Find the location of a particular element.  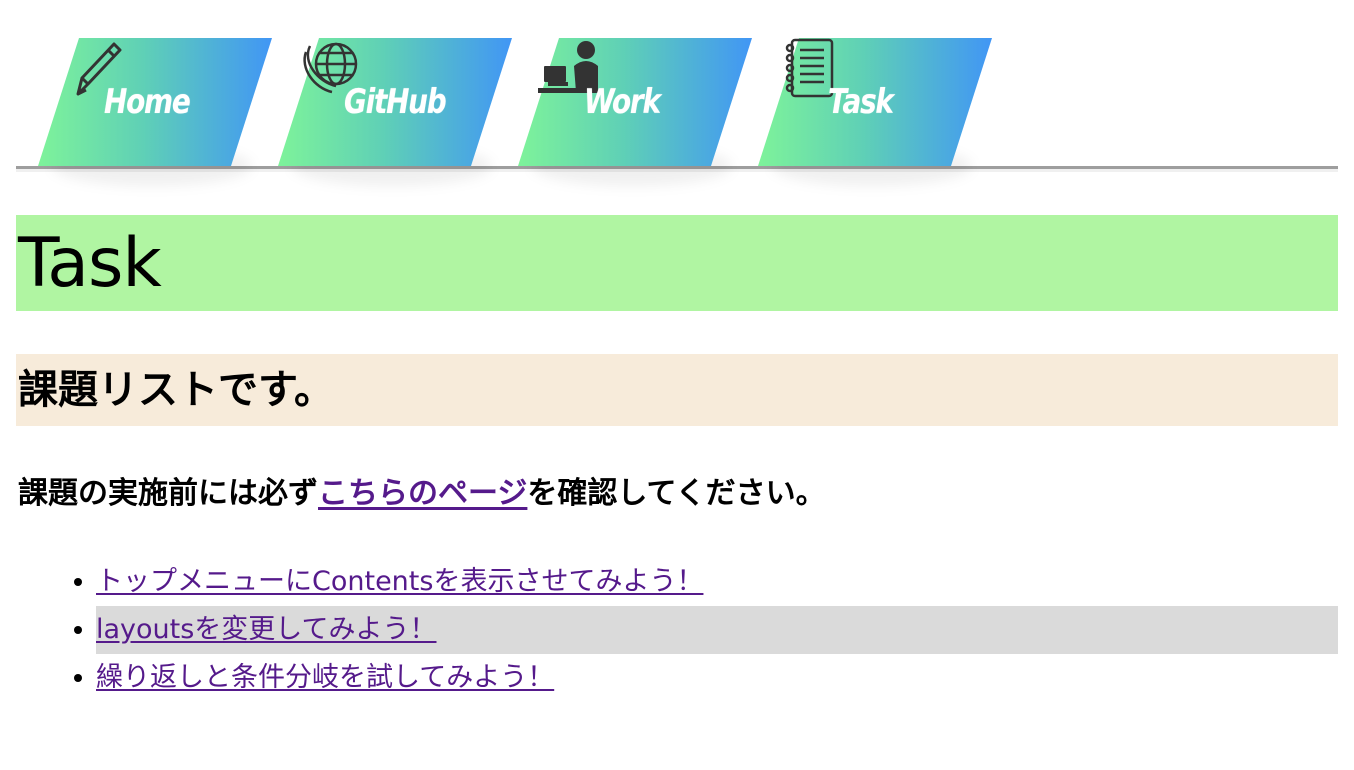

tab-home-label: Home is located at coordinates (147, 102).